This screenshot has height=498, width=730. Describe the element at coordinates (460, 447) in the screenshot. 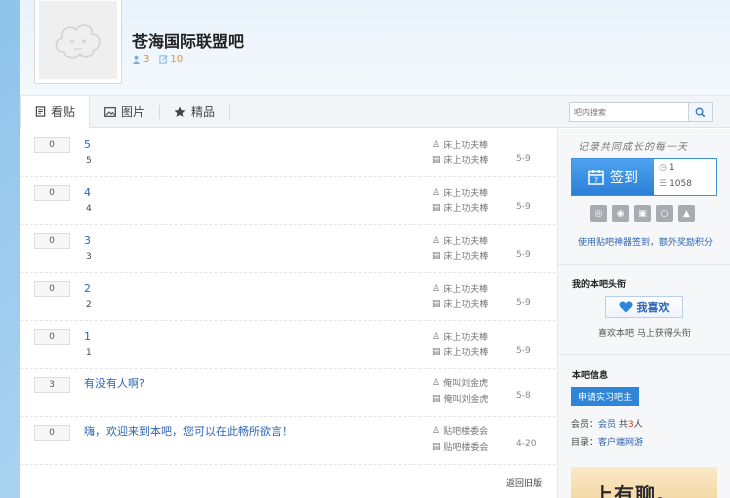

I see `last-reply-user: ▤ 贴吧楼委会` at that location.